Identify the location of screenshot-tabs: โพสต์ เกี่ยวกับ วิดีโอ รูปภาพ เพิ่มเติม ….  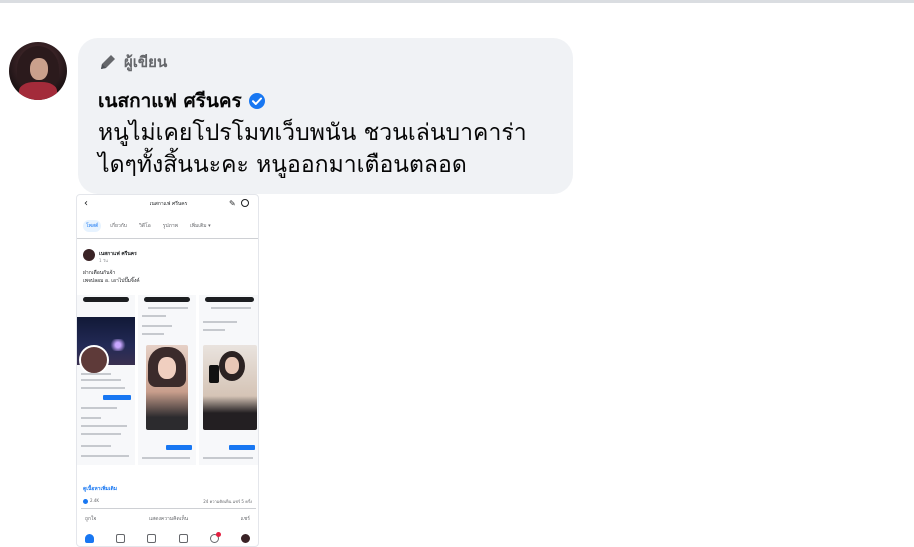
(167, 226).